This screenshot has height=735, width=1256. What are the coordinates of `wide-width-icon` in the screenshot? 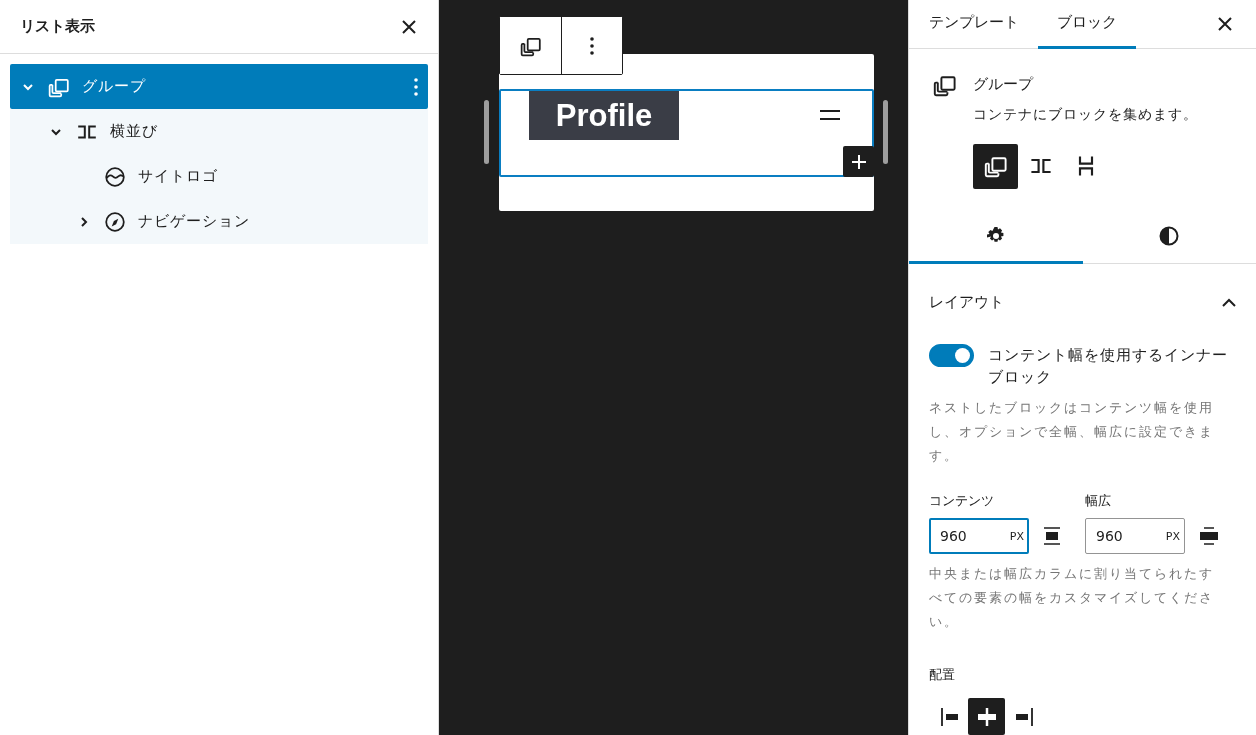 It's located at (1209, 536).